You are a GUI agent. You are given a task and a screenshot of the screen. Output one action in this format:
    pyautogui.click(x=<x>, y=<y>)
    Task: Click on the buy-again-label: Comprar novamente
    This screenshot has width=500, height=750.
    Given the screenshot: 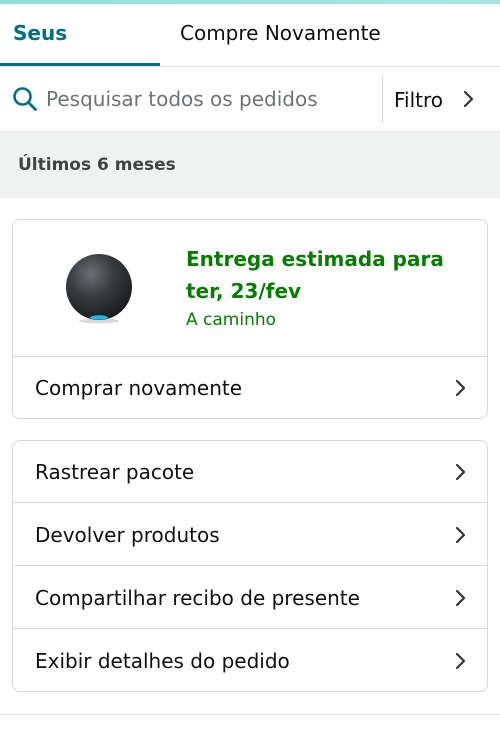 What is the action you would take?
    pyautogui.click(x=139, y=388)
    